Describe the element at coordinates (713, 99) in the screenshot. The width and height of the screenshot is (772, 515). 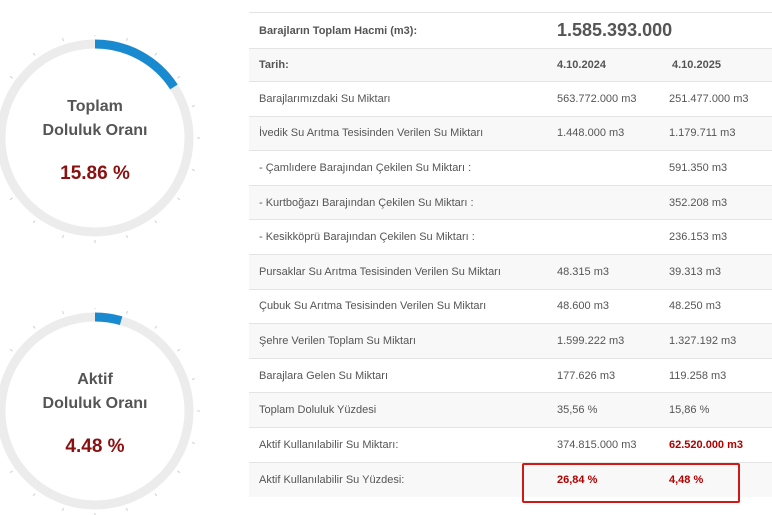
I see `dam-water-amount-col2: 251.477.000 m3` at that location.